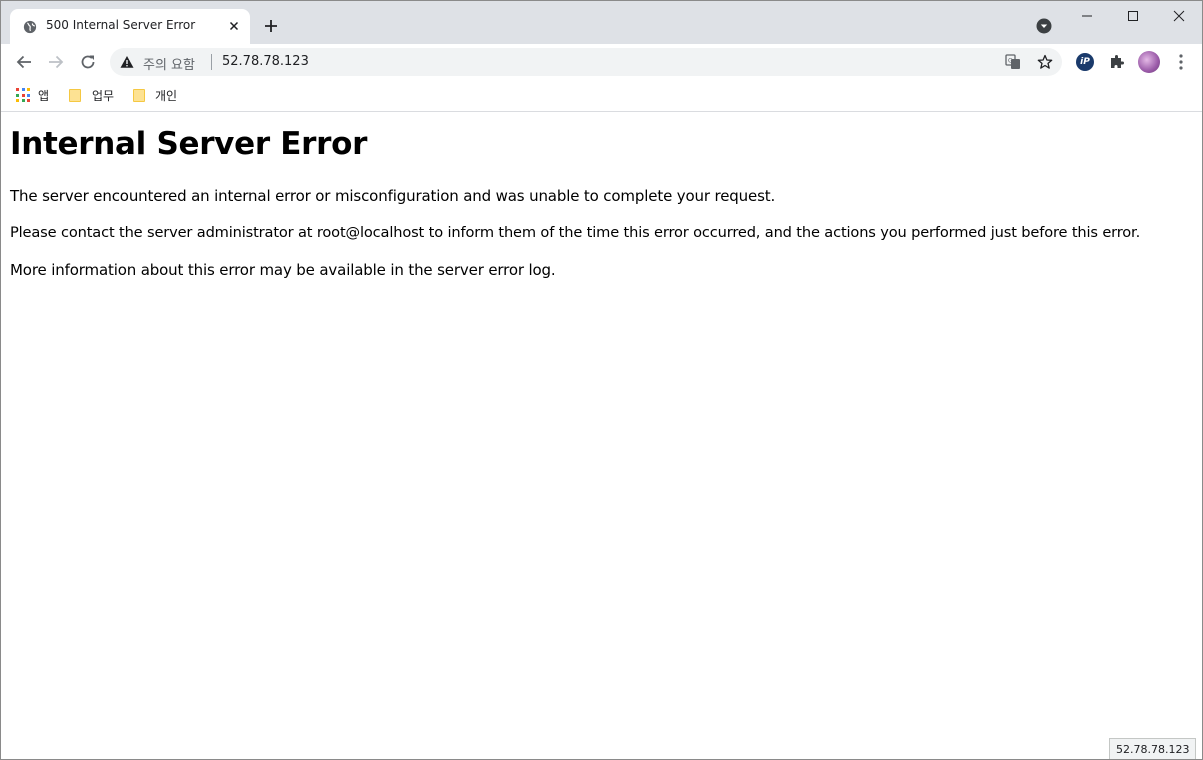 The height and width of the screenshot is (760, 1203). I want to click on security-status-label: 주의 요함, so click(169, 63).